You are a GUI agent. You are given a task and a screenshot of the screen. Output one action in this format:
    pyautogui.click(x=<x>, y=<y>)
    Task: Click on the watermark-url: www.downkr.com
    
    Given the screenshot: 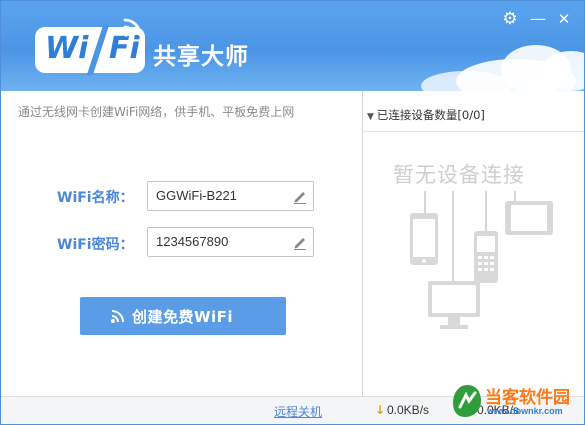 What is the action you would take?
    pyautogui.click(x=525, y=411)
    